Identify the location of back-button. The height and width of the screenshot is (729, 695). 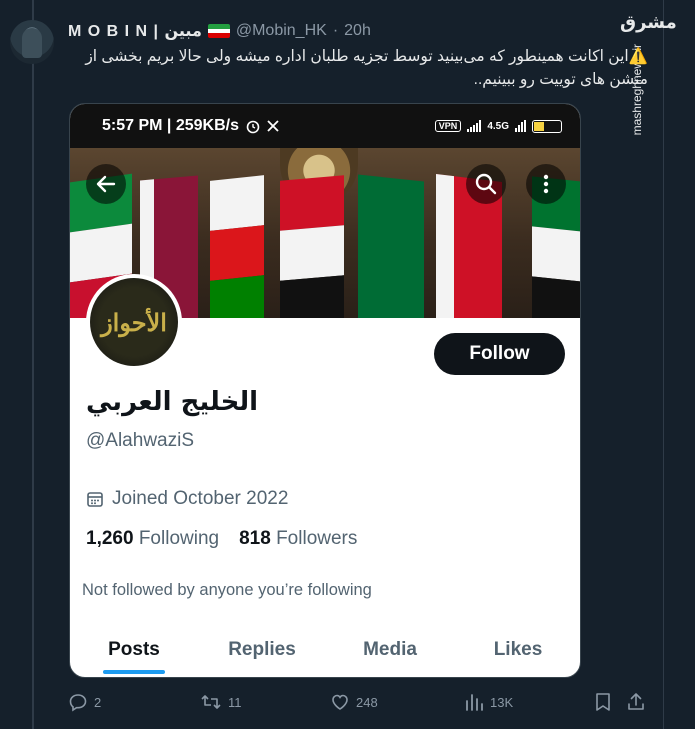
(106, 184).